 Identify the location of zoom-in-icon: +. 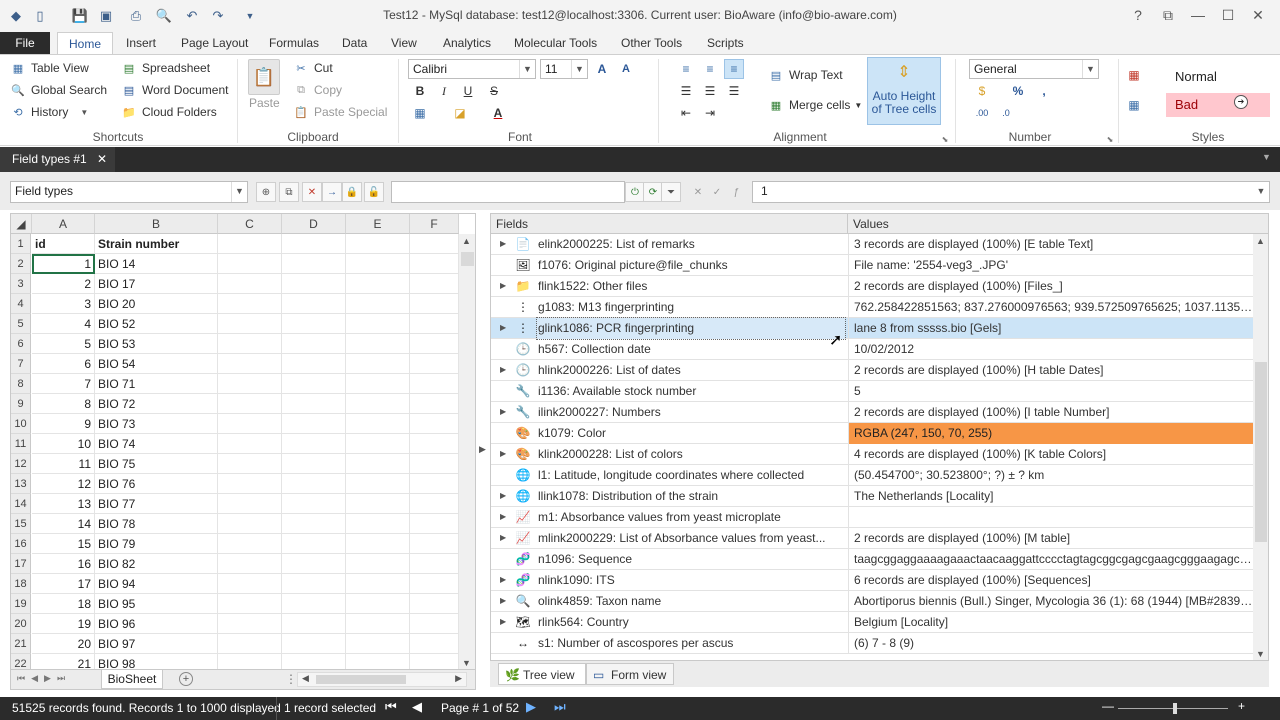
(1241, 706).